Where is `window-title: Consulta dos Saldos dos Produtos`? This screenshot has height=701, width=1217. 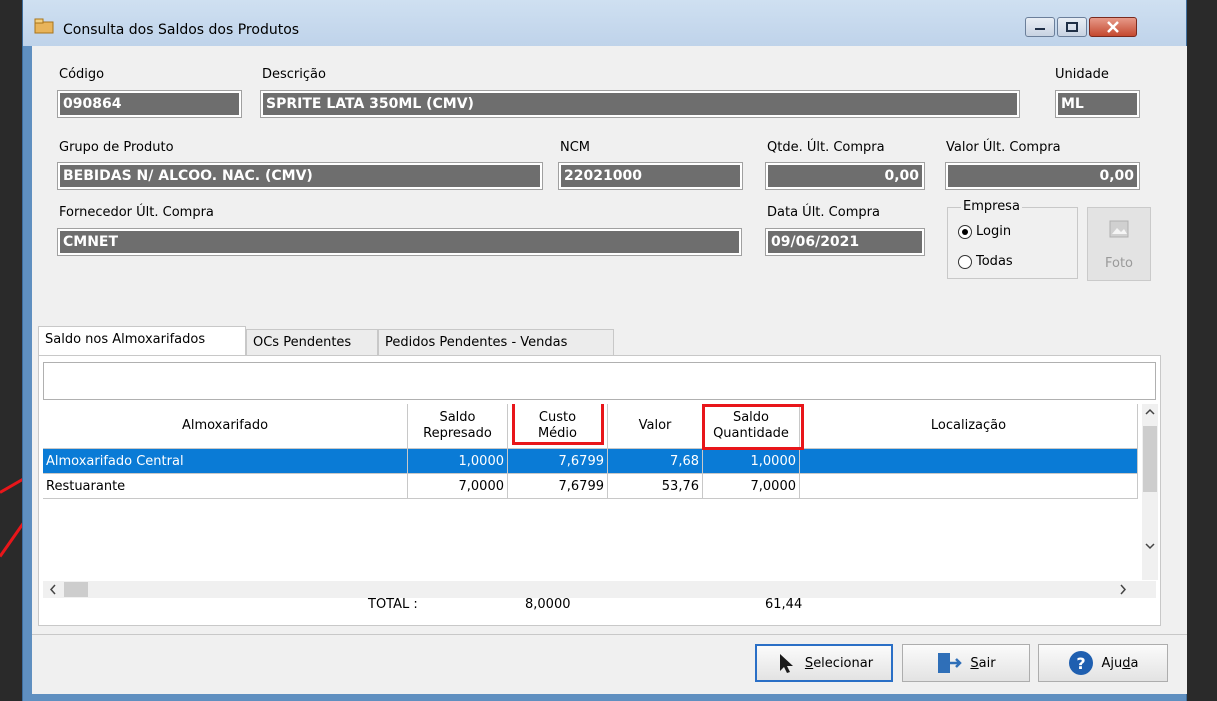
window-title: Consulta dos Saldos dos Produtos is located at coordinates (181, 30).